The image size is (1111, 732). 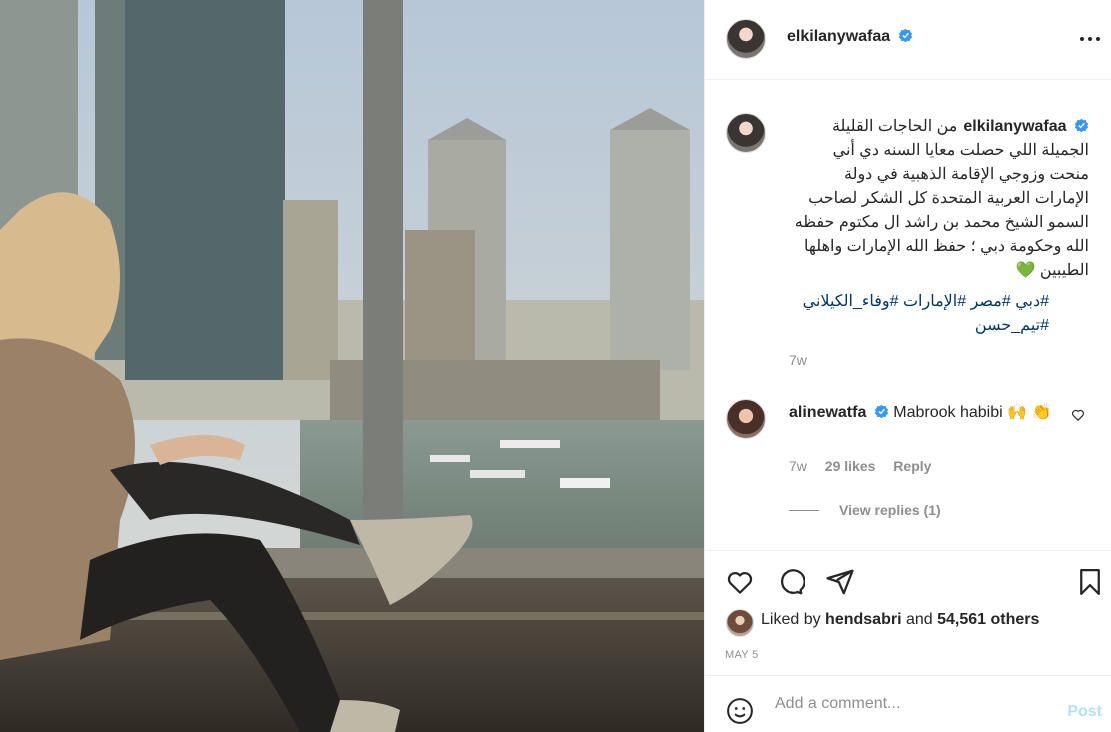 I want to click on liked-by-prefix: Liked by, so click(x=791, y=619).